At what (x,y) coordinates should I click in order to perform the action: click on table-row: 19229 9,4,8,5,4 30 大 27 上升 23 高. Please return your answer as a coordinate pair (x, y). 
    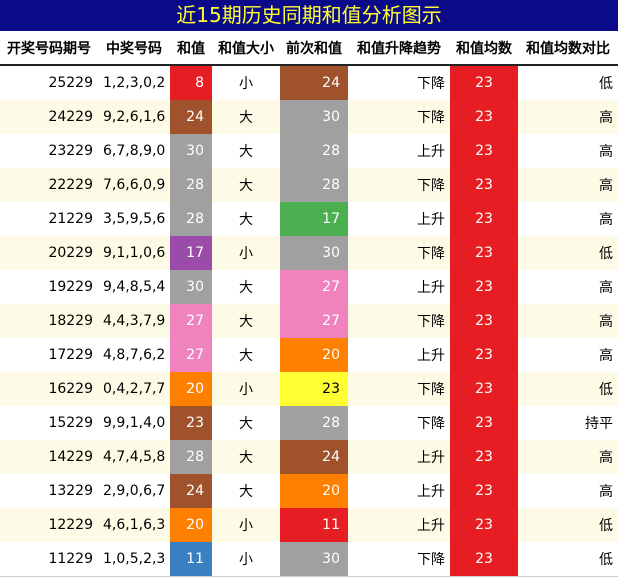
    Looking at the image, I should click on (309, 287).